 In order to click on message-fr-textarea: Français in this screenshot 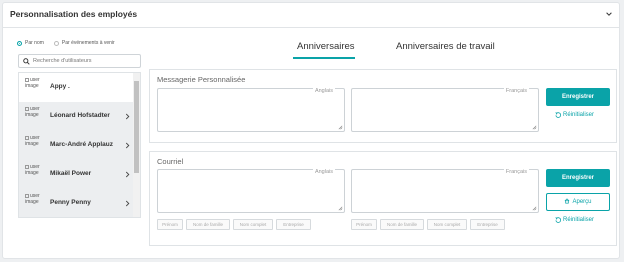, I will do `click(445, 110)`.